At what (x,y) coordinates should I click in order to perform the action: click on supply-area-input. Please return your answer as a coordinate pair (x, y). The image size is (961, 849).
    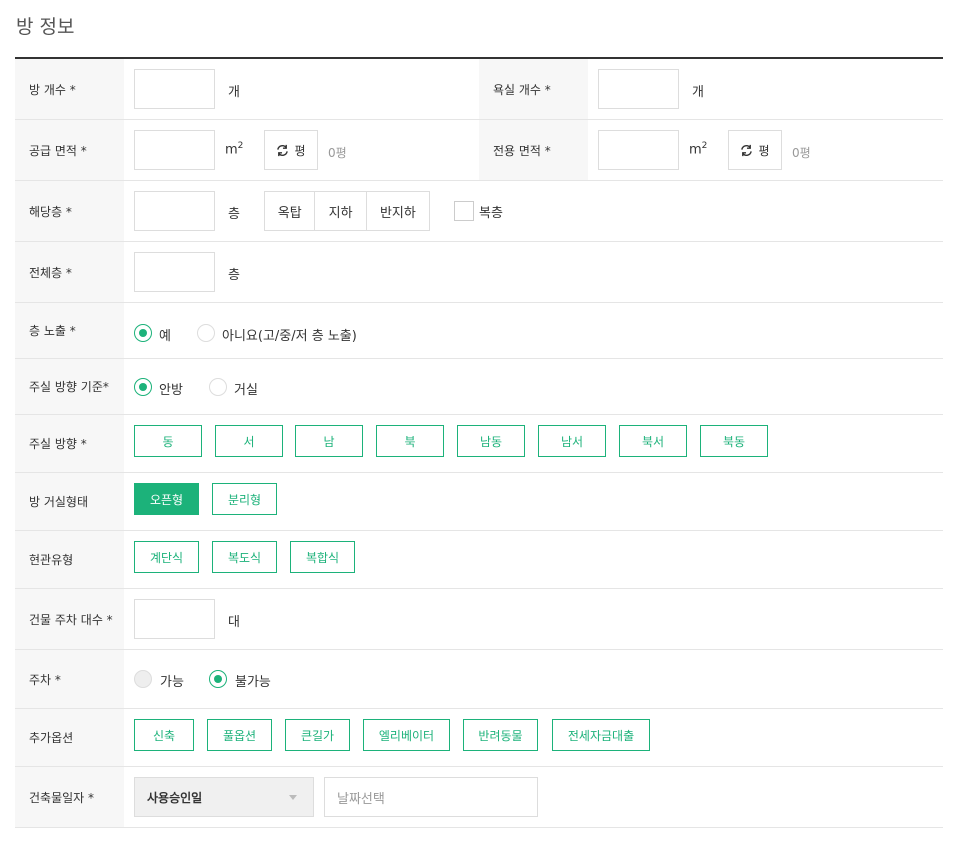
    Looking at the image, I should click on (174, 150).